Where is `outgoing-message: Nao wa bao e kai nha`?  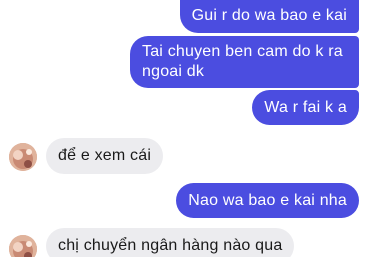 outgoing-message: Nao wa bao e kai nha is located at coordinates (267, 200).